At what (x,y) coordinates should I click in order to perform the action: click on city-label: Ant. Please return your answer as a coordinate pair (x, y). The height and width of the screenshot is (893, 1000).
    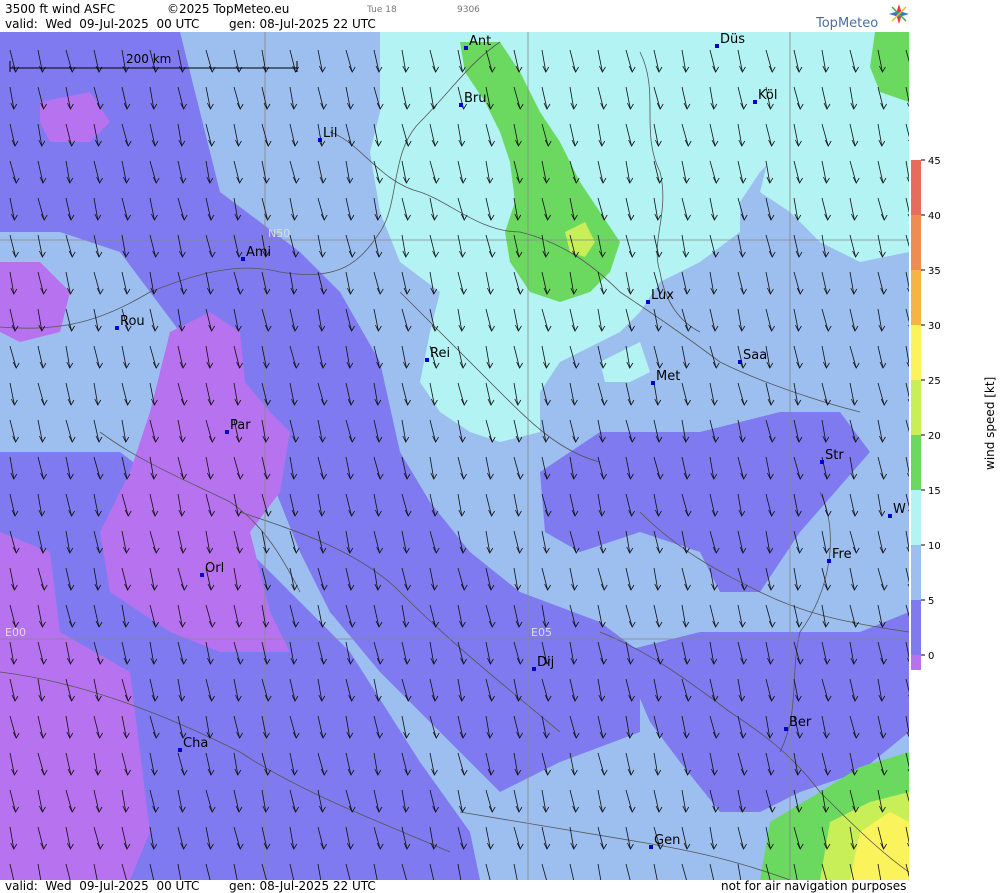
    Looking at the image, I should click on (480, 41).